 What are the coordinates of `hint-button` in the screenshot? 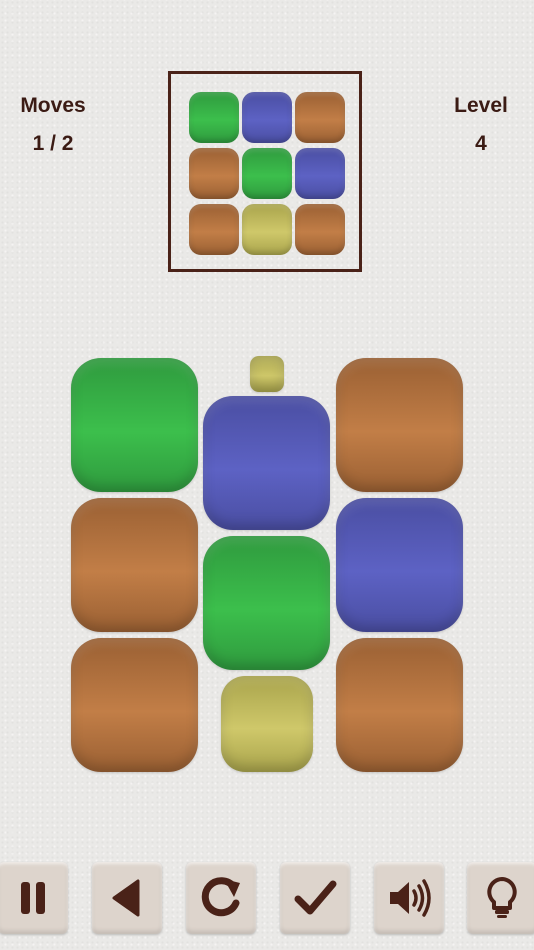 It's located at (500, 898).